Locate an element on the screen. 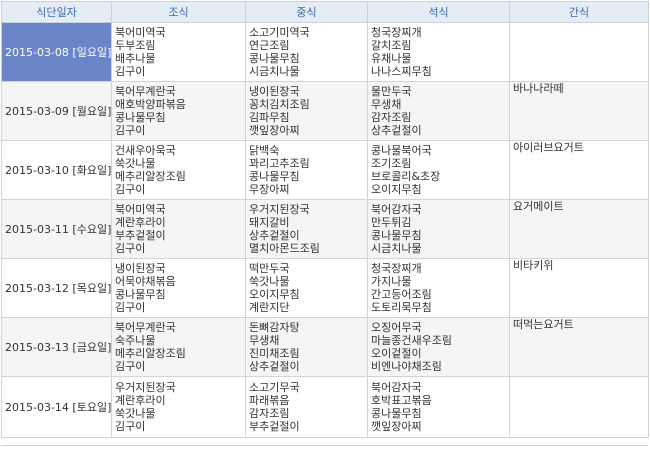 This screenshot has width=650, height=450. cell-snack: 비타키위 is located at coordinates (579, 288).